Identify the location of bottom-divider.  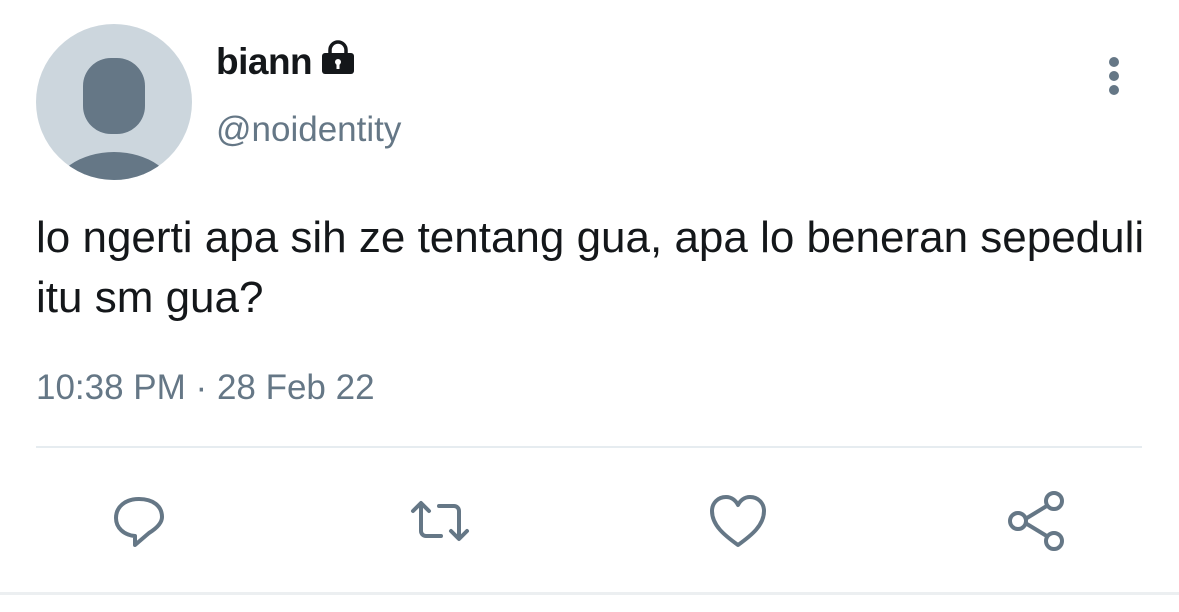
(589, 593).